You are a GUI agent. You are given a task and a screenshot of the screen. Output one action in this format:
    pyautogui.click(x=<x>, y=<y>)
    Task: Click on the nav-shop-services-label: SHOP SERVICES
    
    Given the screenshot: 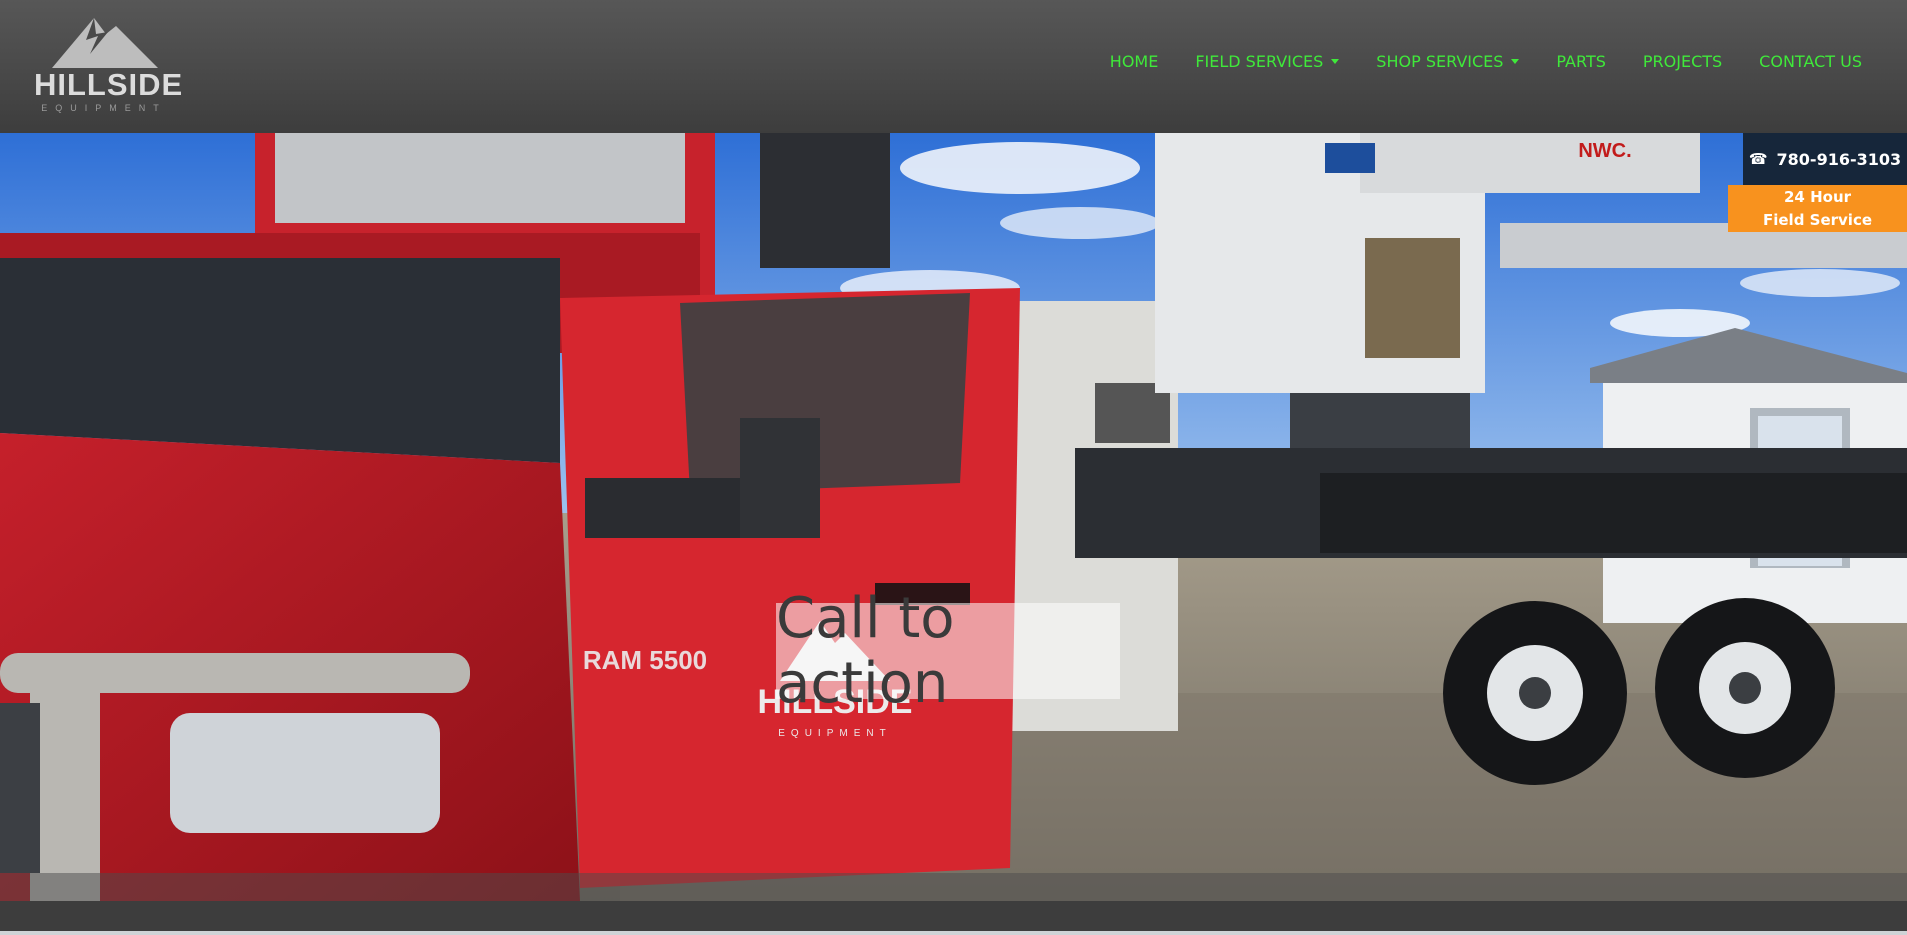 What is the action you would take?
    pyautogui.click(x=1440, y=61)
    